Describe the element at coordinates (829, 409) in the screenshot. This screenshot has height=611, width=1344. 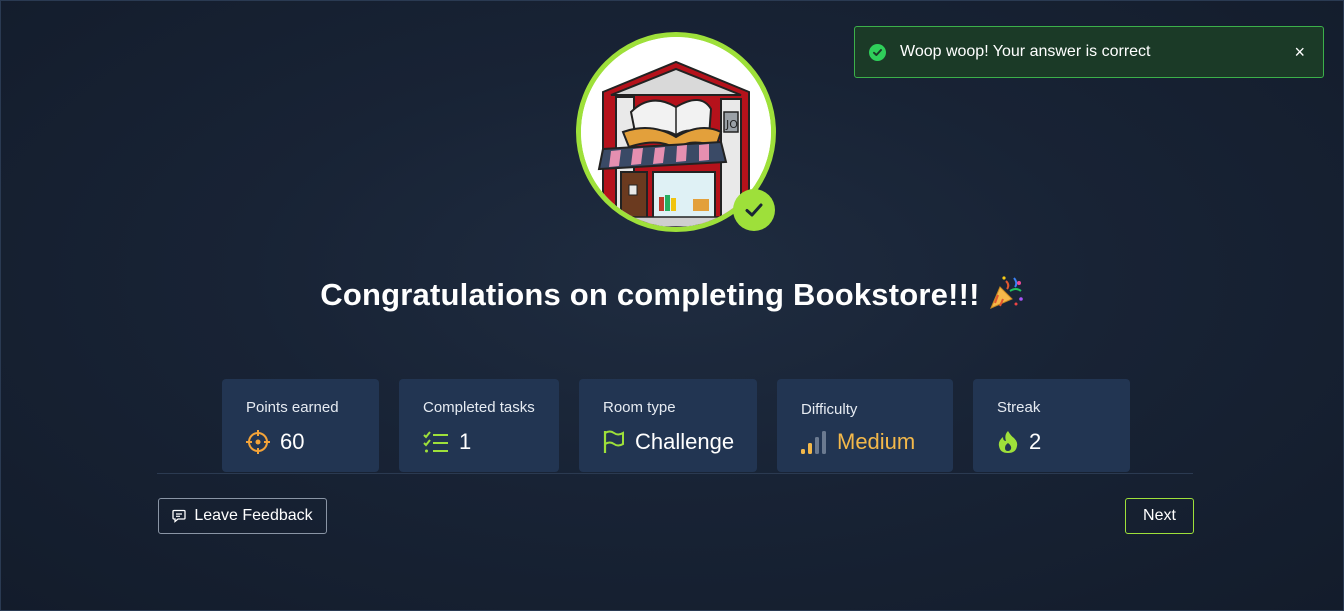
I see `stat-label: Difficulty` at that location.